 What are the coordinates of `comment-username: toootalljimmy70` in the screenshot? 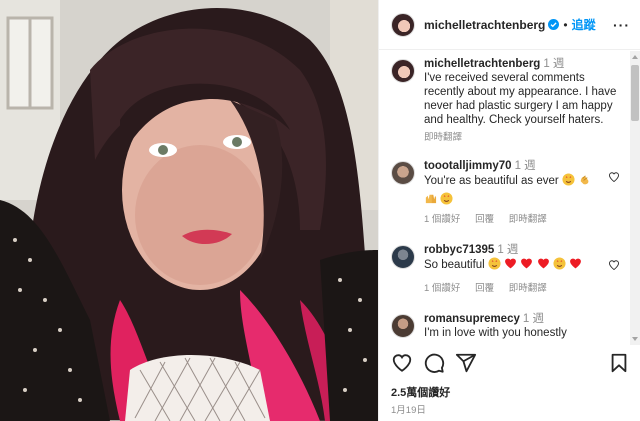 It's located at (468, 166).